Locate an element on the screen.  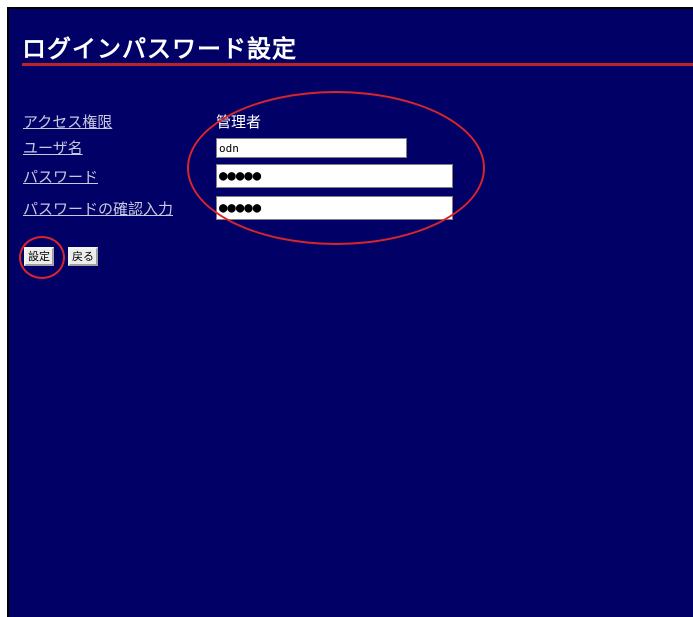
password-label: パスワード is located at coordinates (60, 176).